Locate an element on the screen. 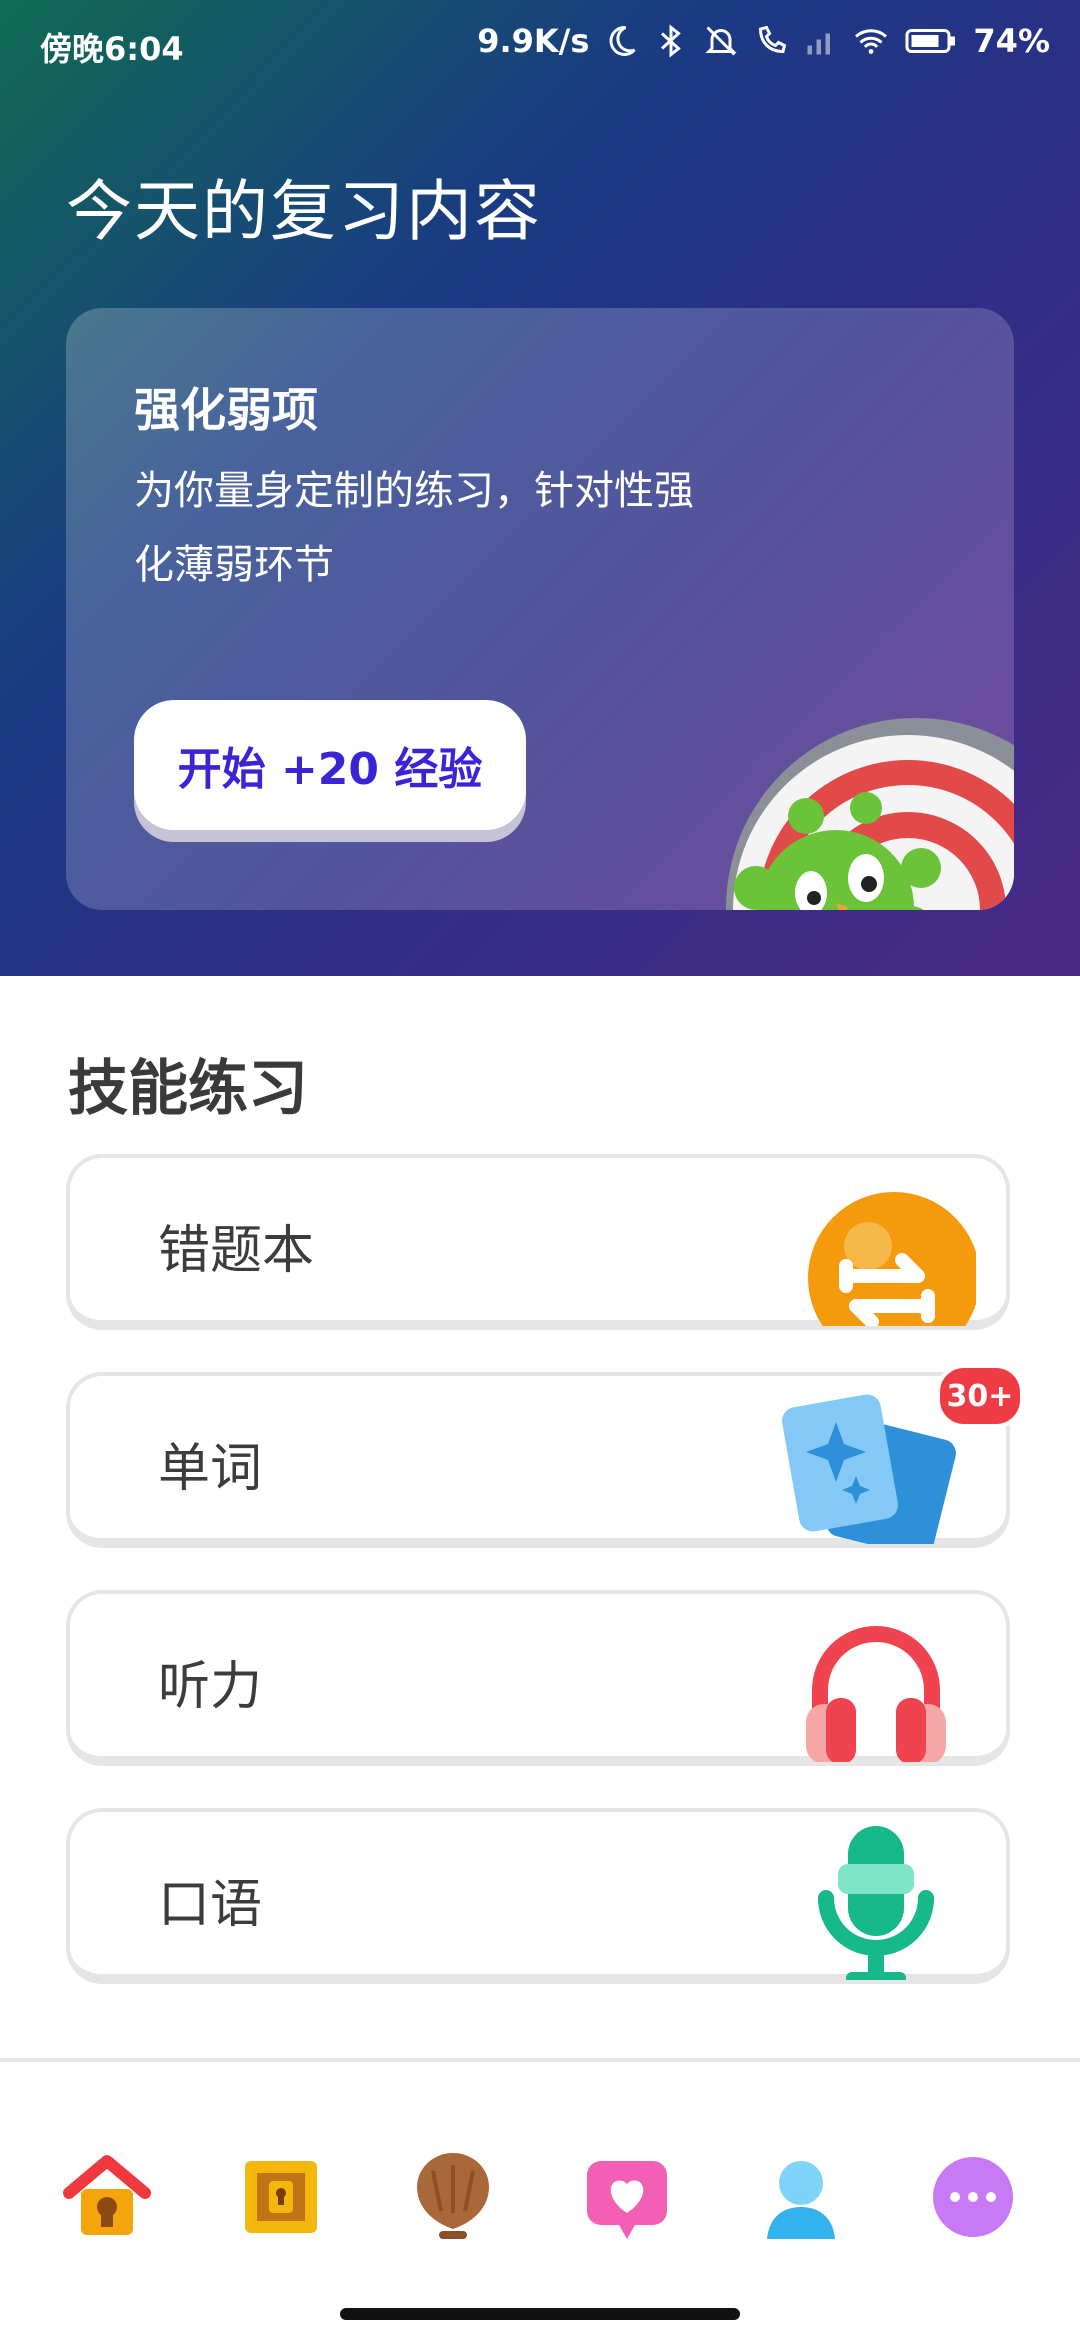  start-practice-button: 开始 +20 经验 is located at coordinates (330, 765).